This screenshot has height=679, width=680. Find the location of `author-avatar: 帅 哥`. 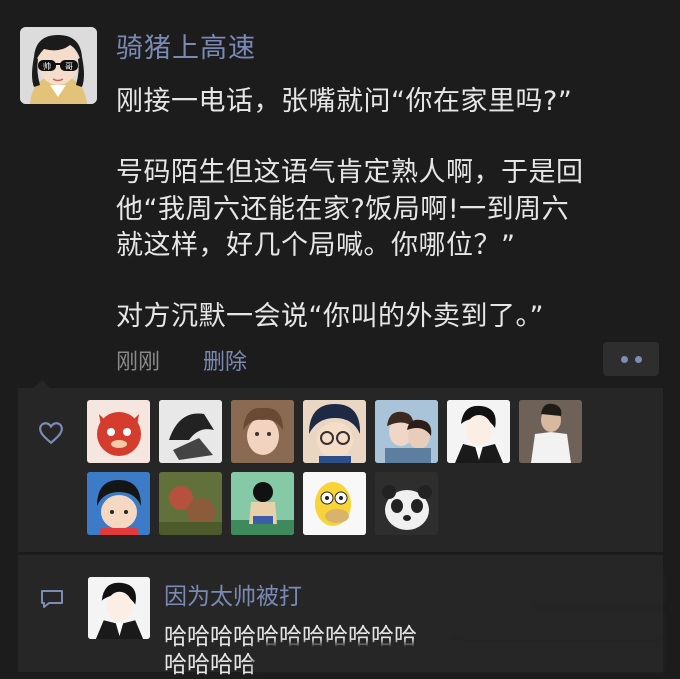

author-avatar: 帅 哥 is located at coordinates (58, 65).